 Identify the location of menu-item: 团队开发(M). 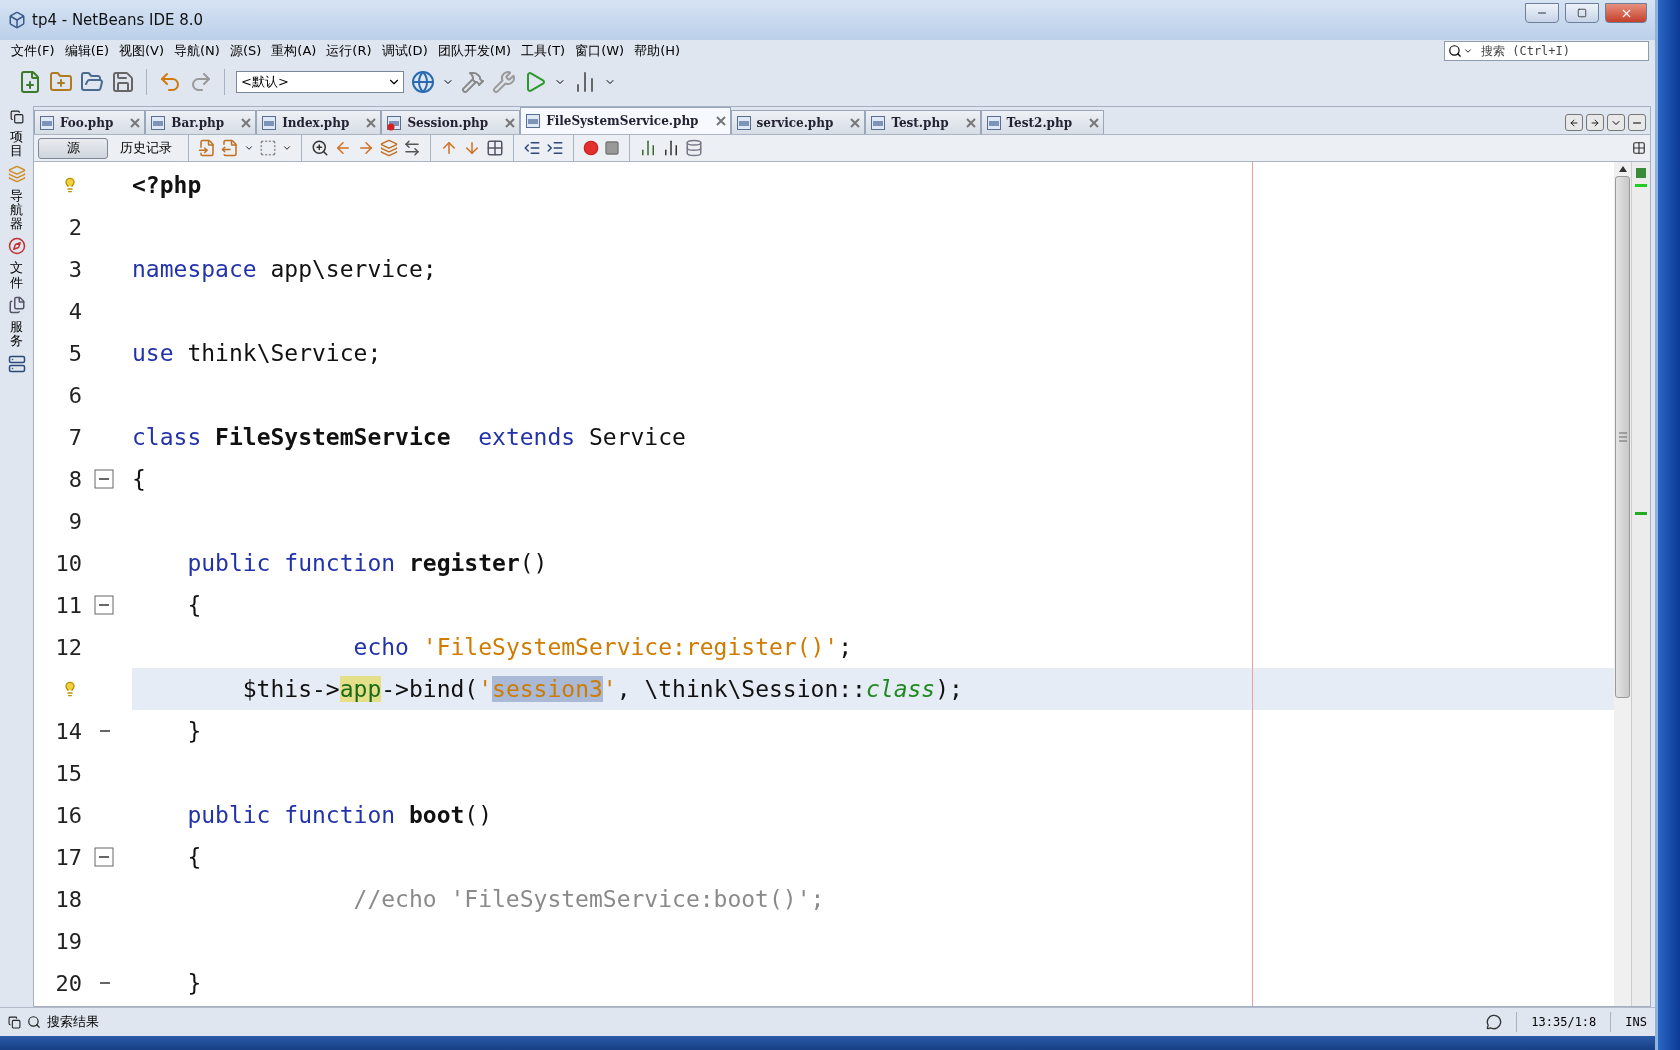
(474, 51).